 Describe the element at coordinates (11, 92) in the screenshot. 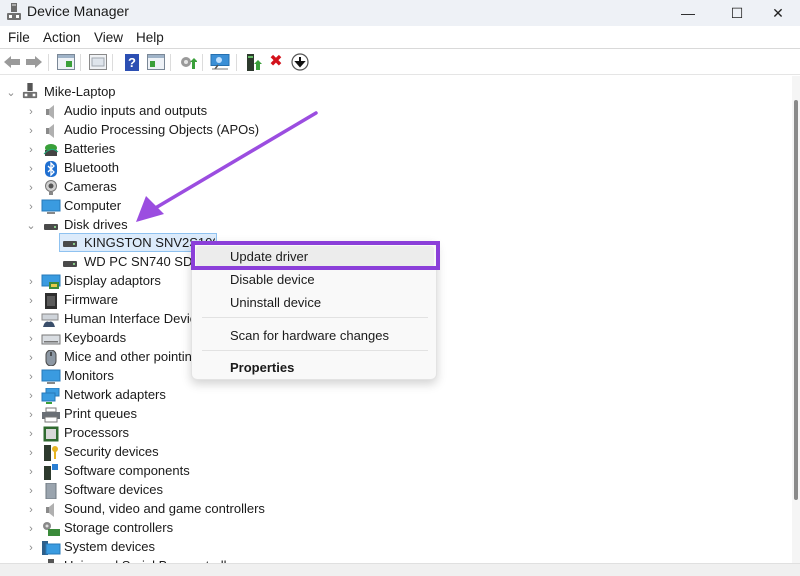

I see `chevron-down-icon: ⌄` at that location.